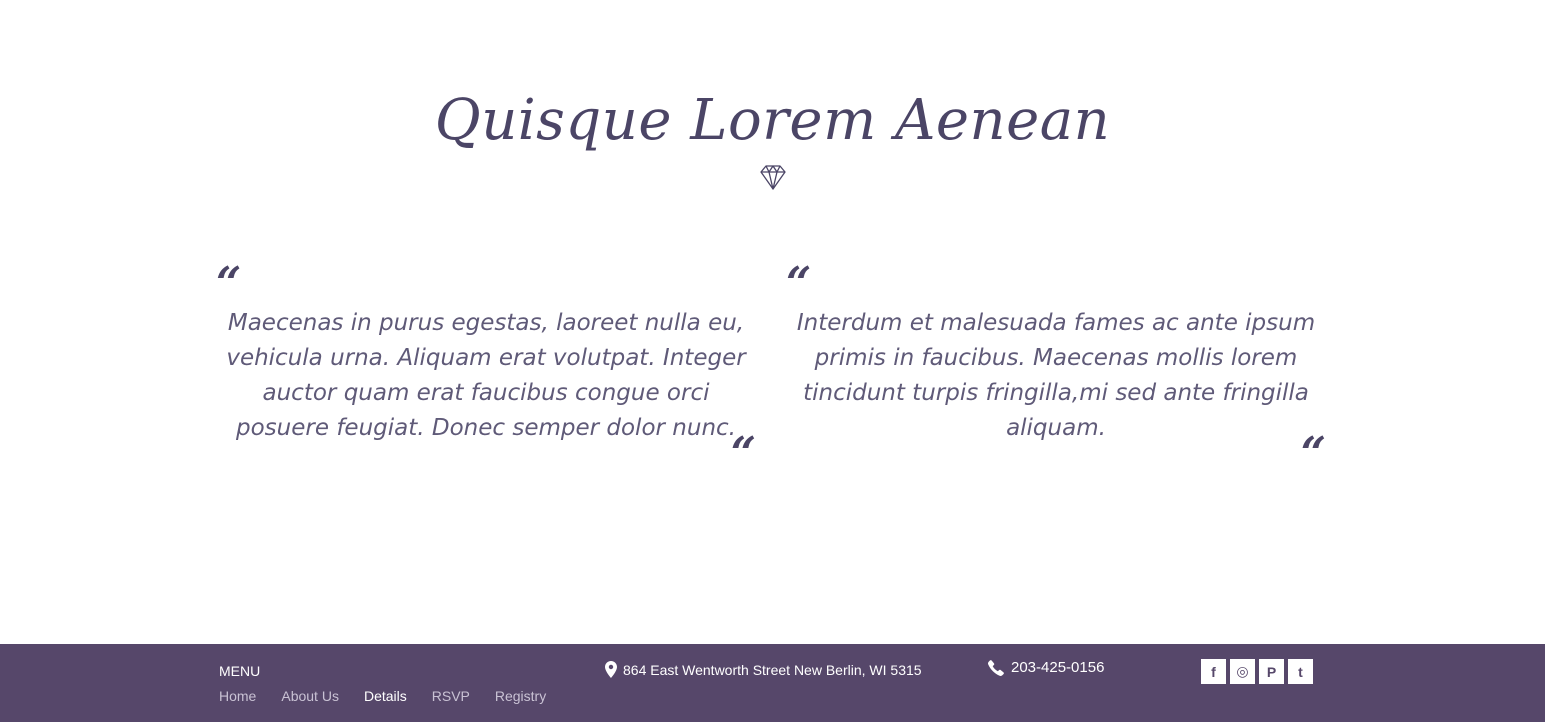 Image resolution: width=1545 pixels, height=722 pixels. What do you see at coordinates (996, 667) in the screenshot?
I see `phone-icon` at bounding box center [996, 667].